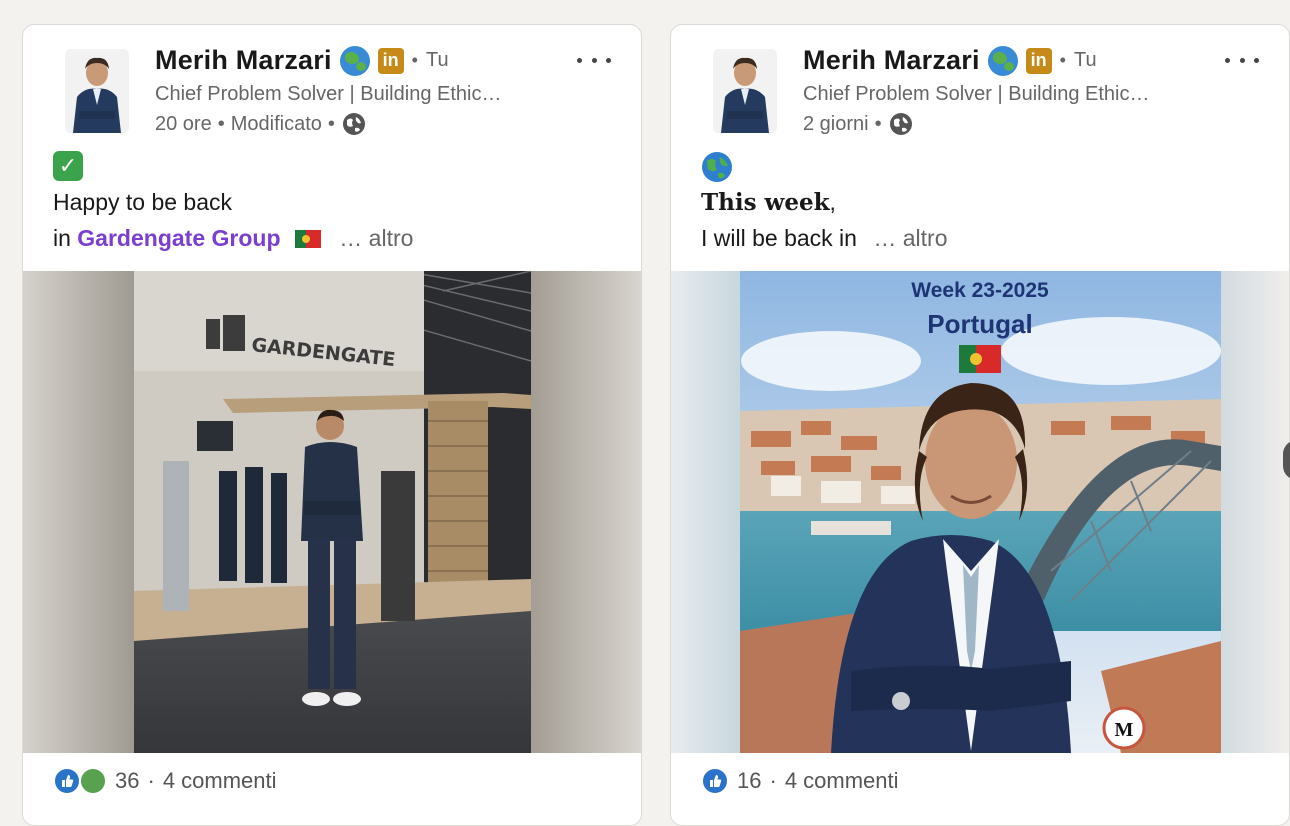 This screenshot has height=826, width=1290. I want to click on edited-label: Modificato, so click(276, 123).